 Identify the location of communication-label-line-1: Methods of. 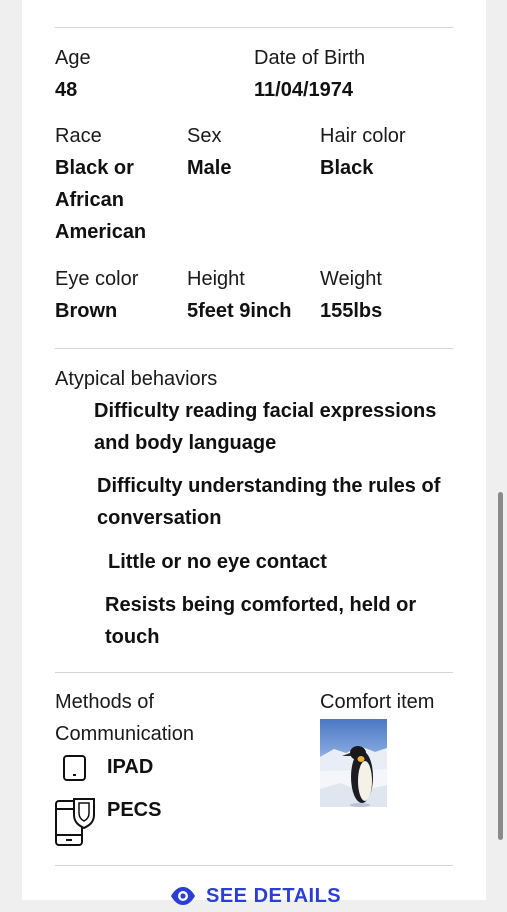
(104, 702).